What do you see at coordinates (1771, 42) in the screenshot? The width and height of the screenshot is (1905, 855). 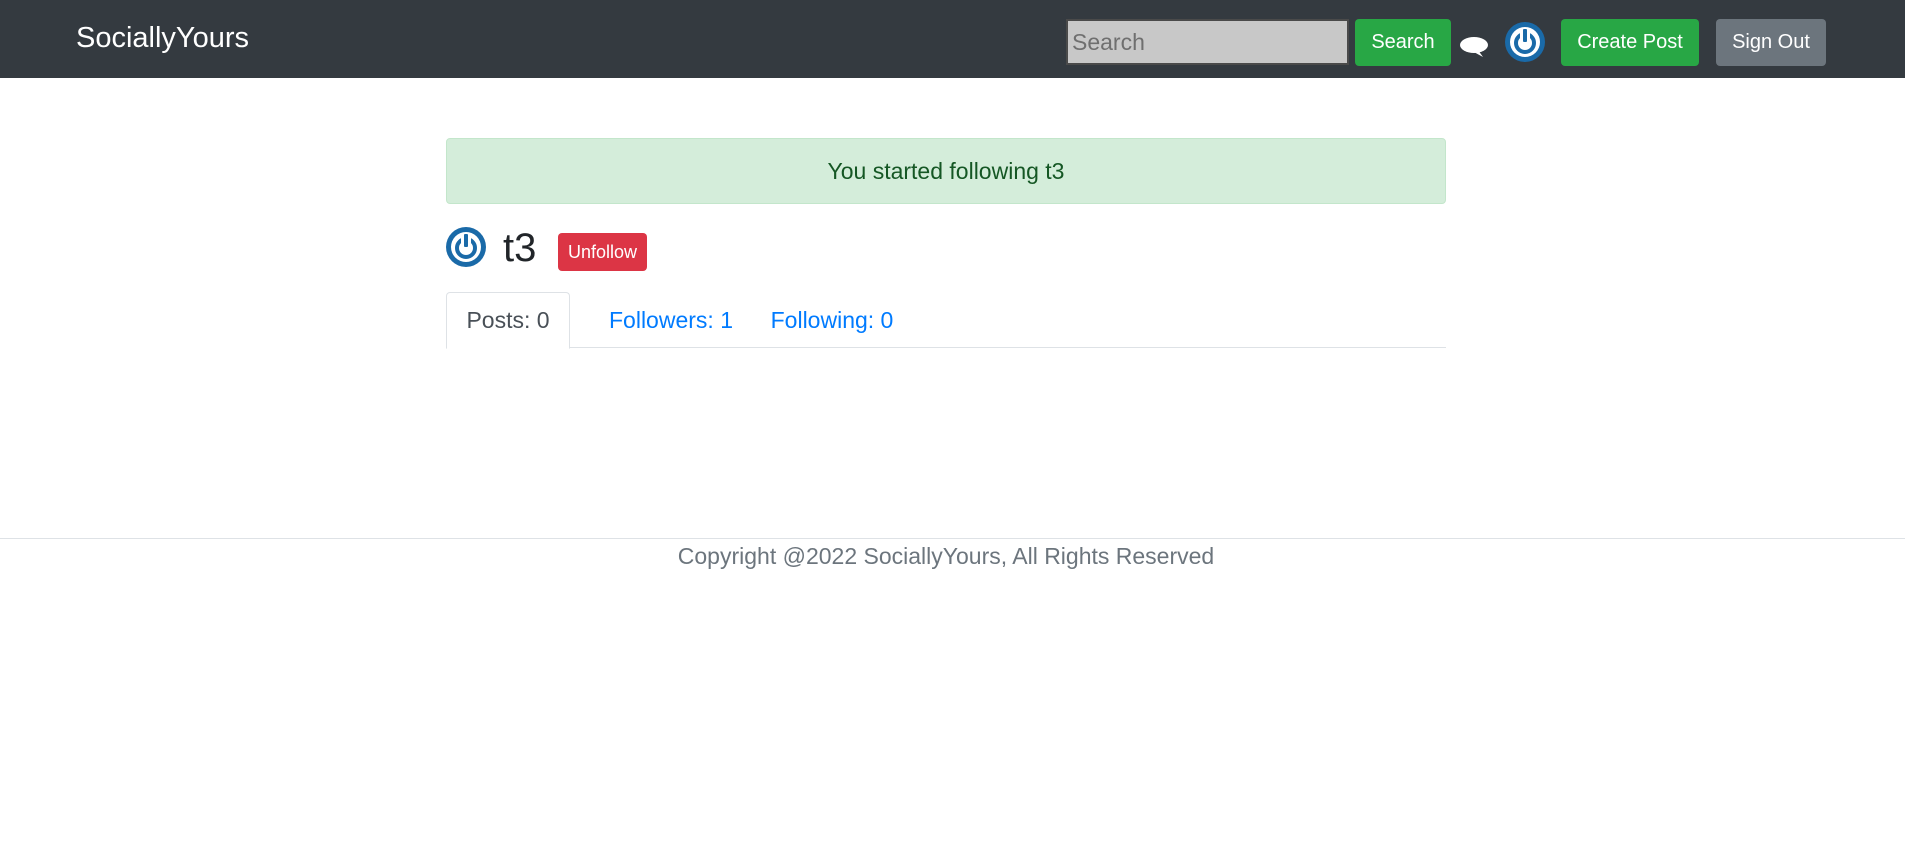 I see `sign-out-button: Sign Out` at bounding box center [1771, 42].